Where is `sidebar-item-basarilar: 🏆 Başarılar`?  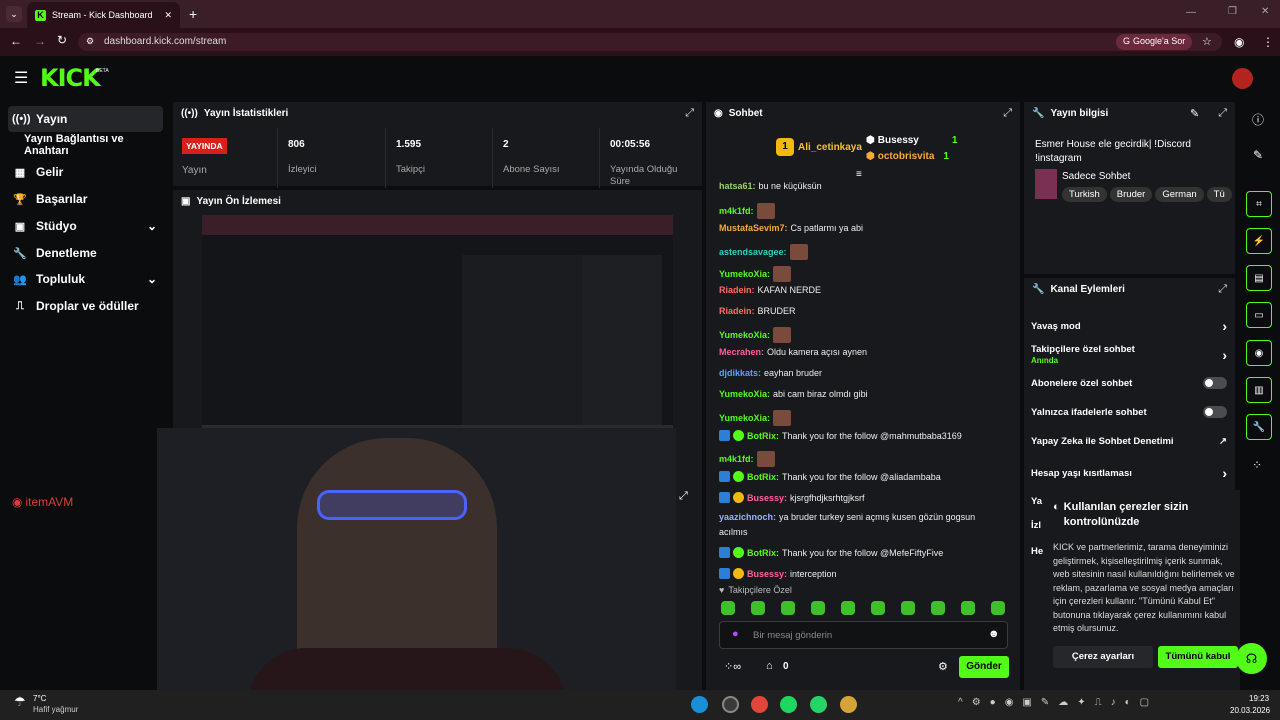
sidebar-item-basarilar: 🏆 Başarılar is located at coordinates (85, 199).